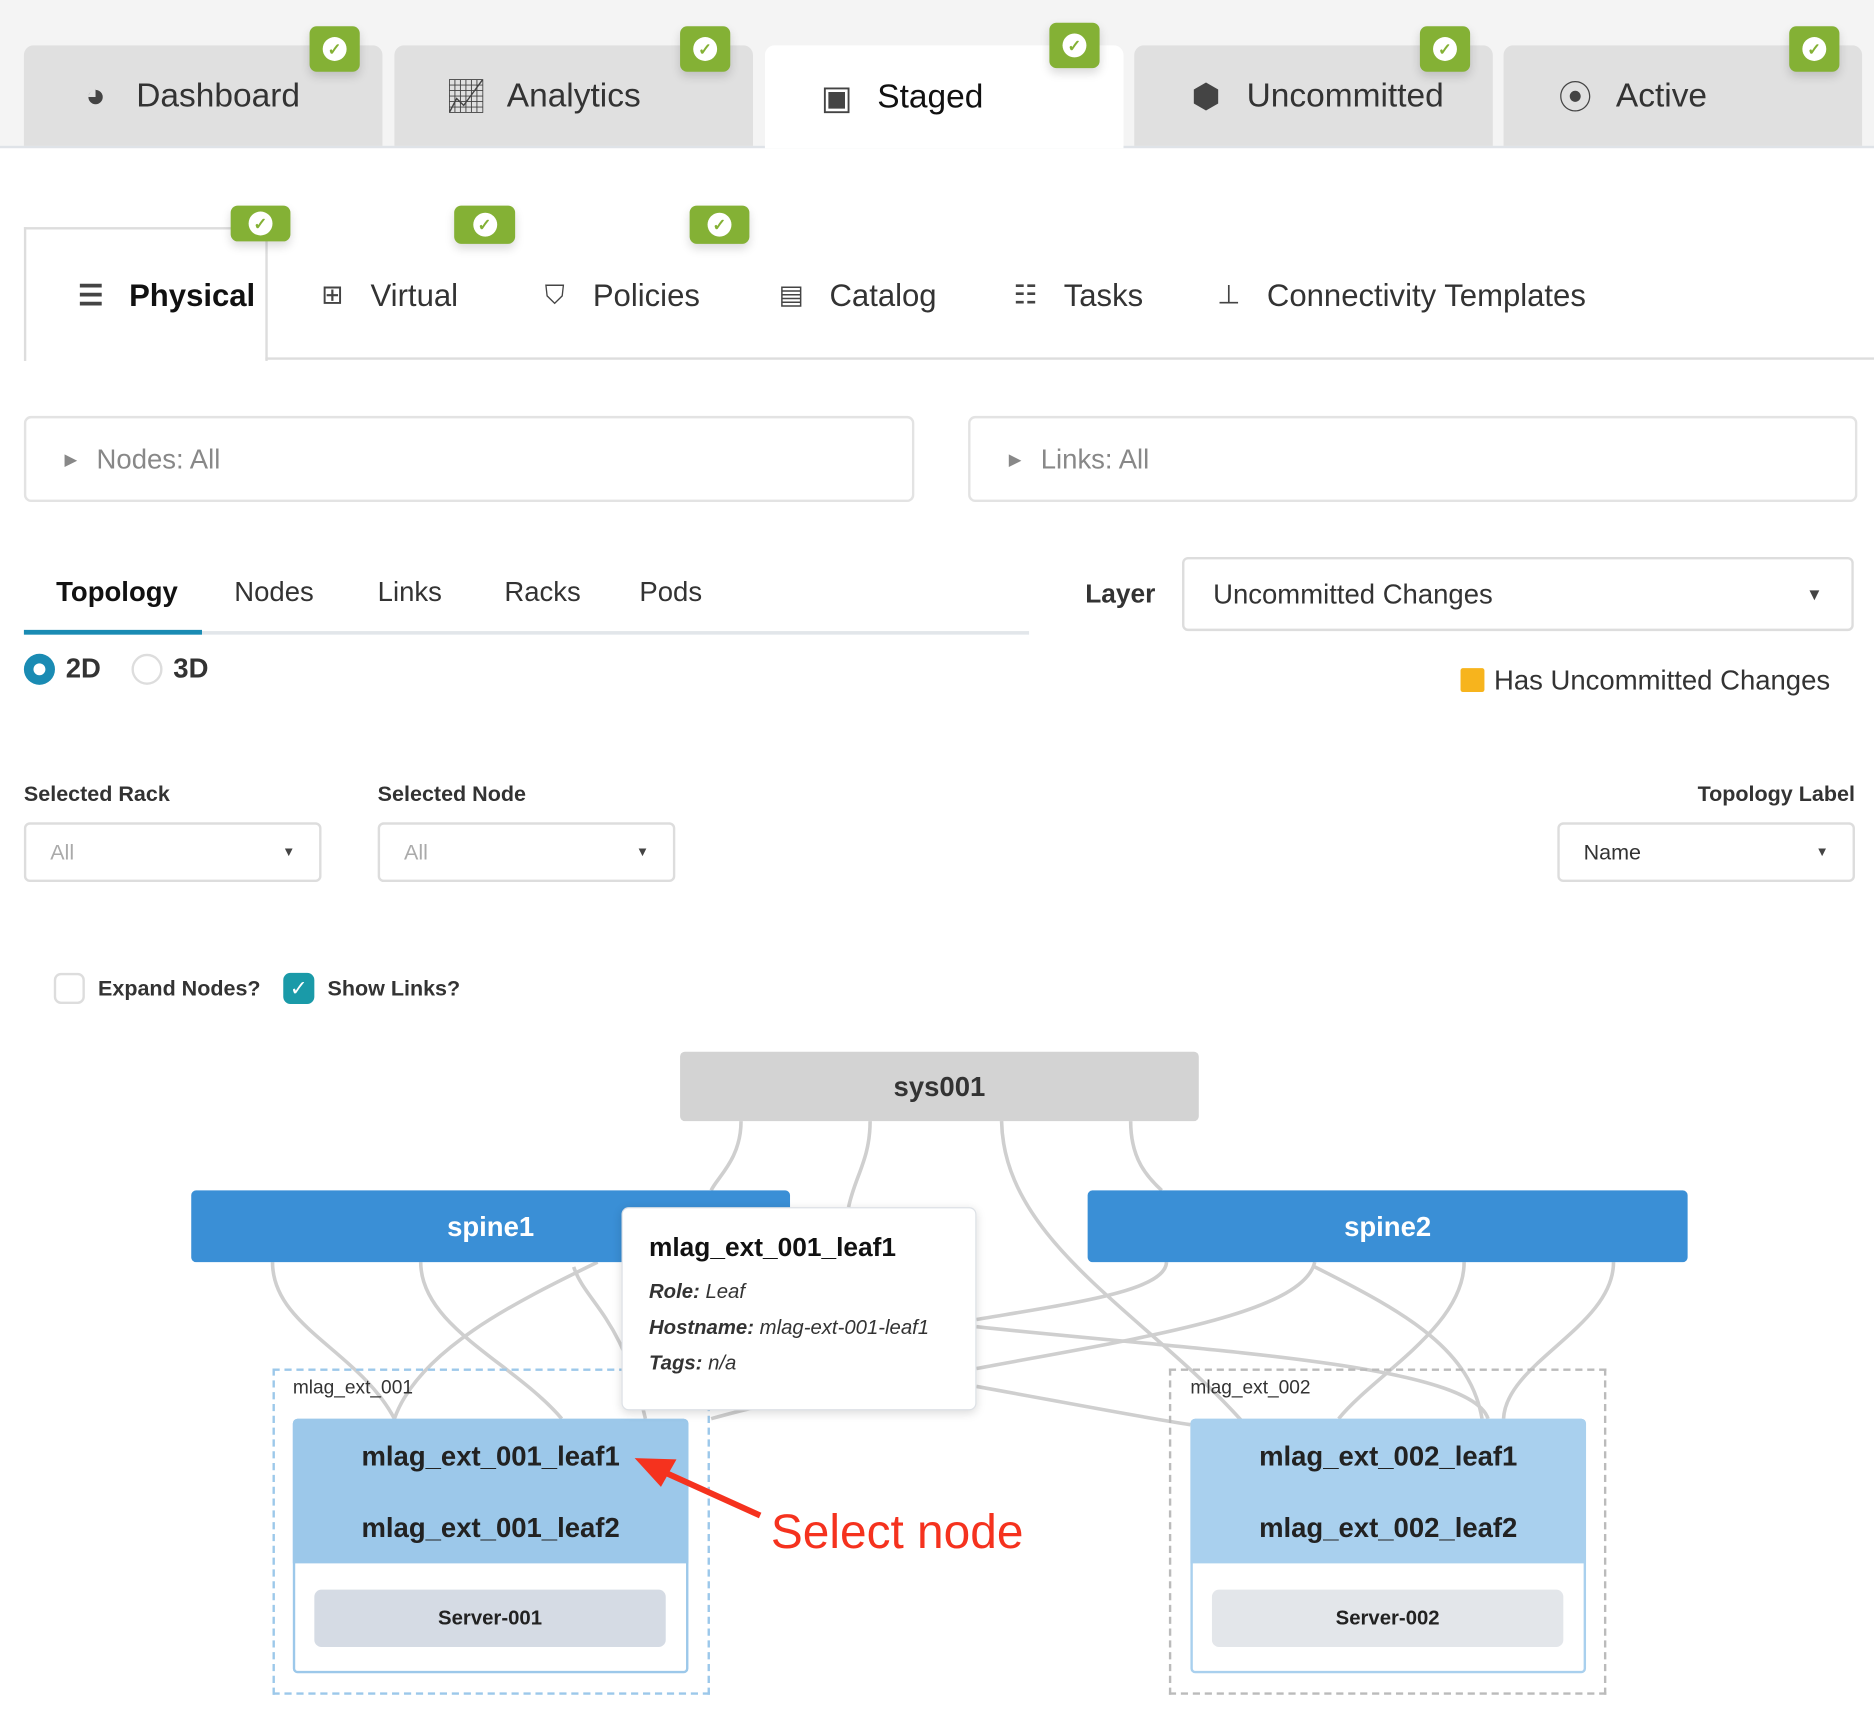  What do you see at coordinates (710, 1493) in the screenshot?
I see `arrow-shaft` at bounding box center [710, 1493].